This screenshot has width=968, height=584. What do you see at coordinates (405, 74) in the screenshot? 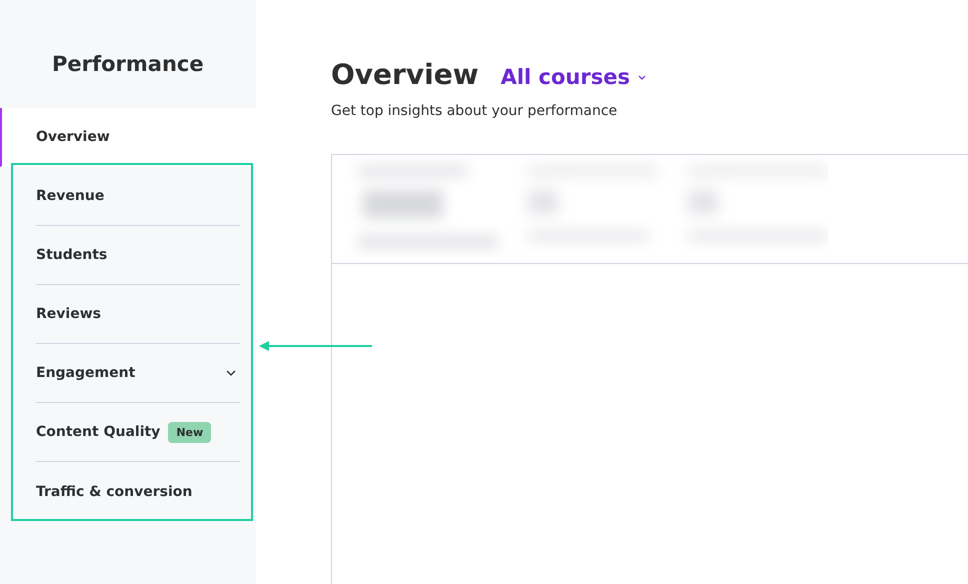
I see `page-title: Overview` at bounding box center [405, 74].